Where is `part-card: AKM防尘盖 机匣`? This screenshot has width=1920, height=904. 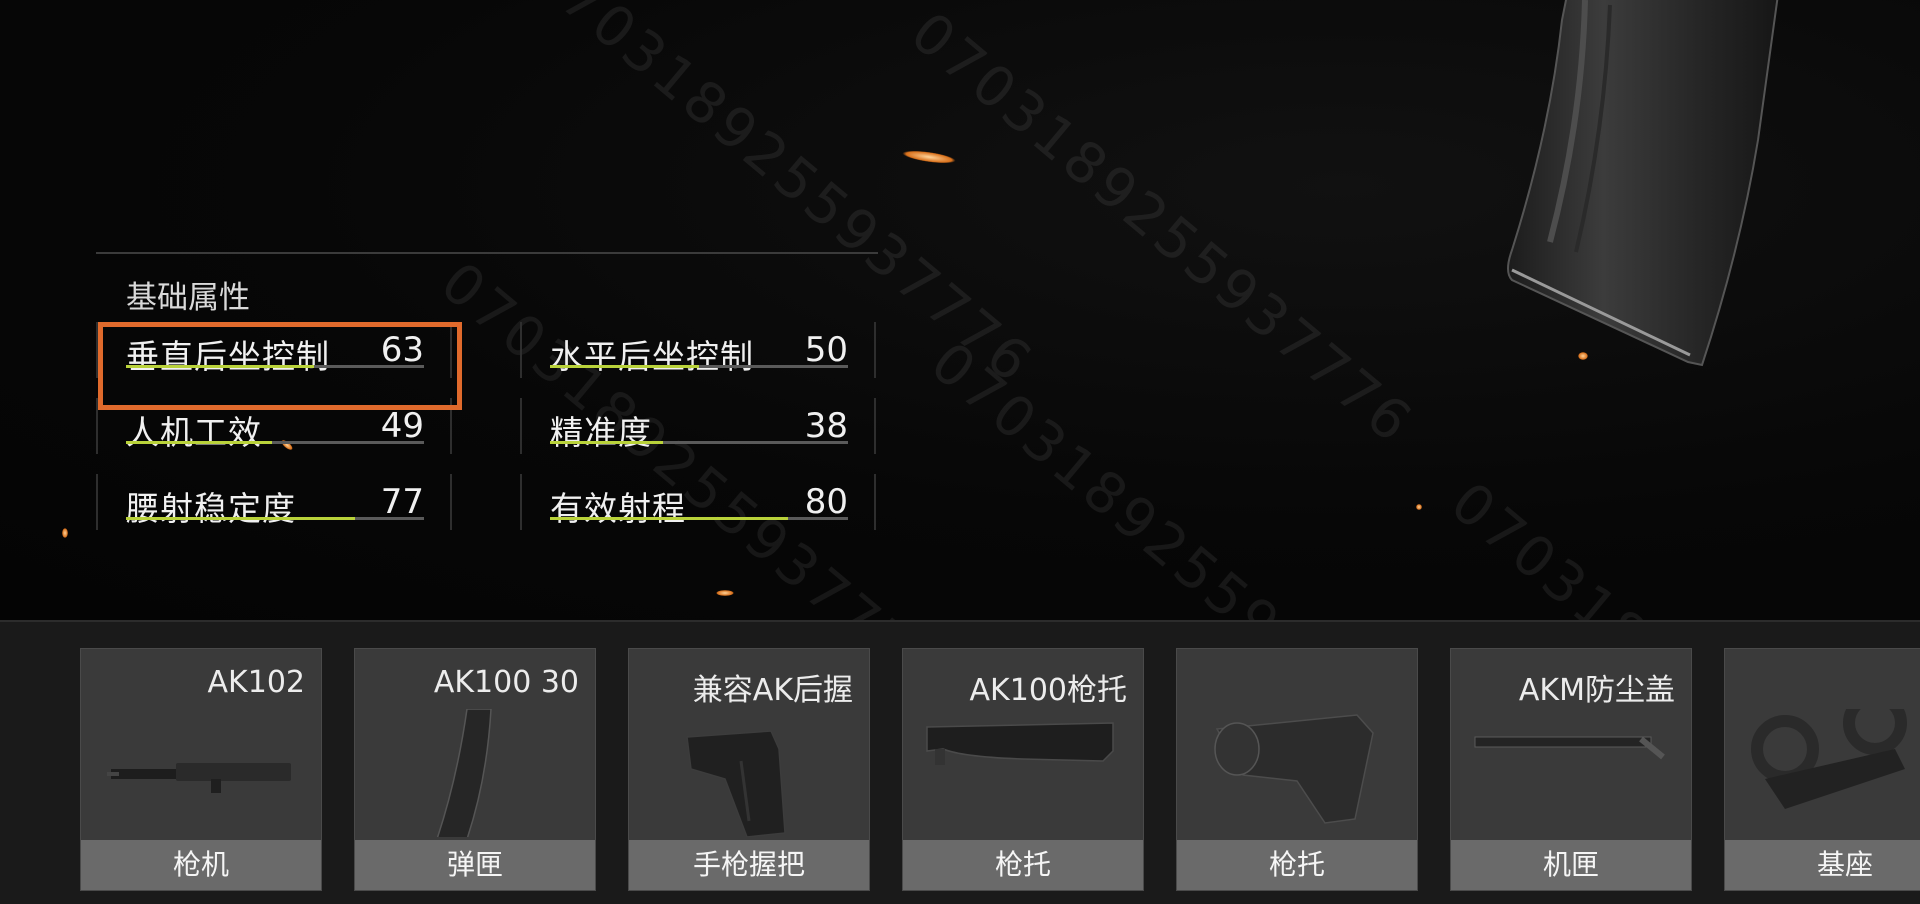 part-card: AKM防尘盖 机匣 is located at coordinates (1571, 769).